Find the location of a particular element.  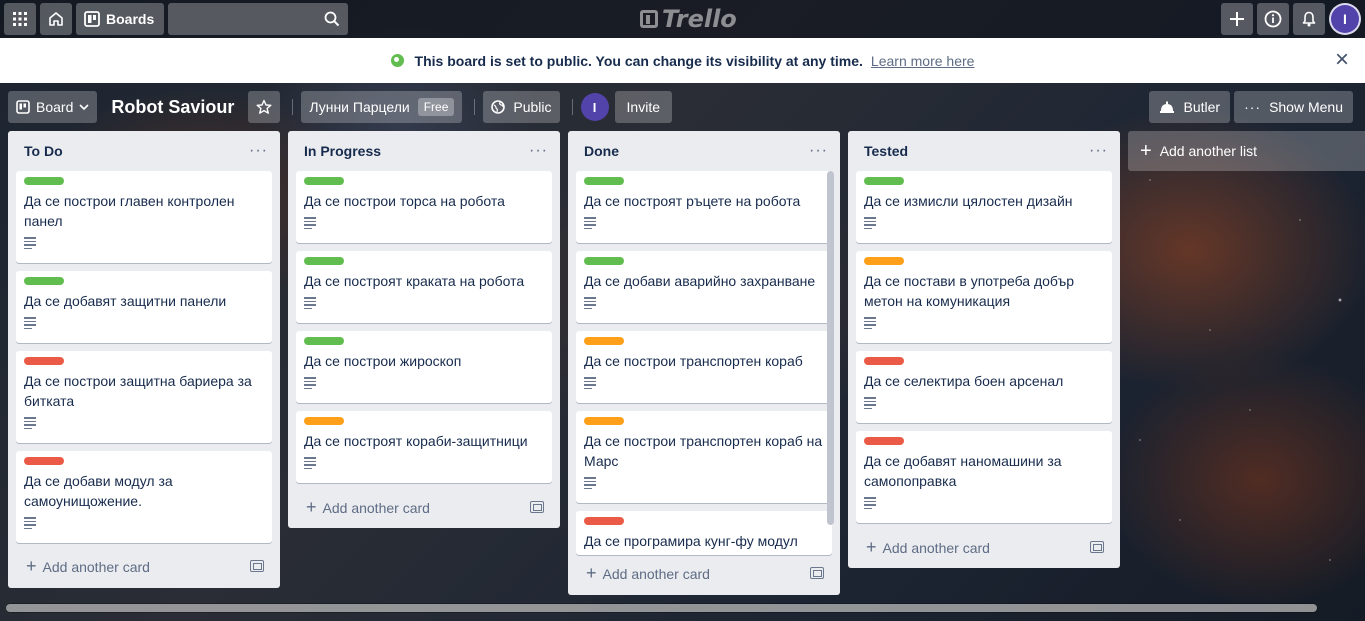

card: Да се добави аварийно захранване is located at coordinates (704, 287).